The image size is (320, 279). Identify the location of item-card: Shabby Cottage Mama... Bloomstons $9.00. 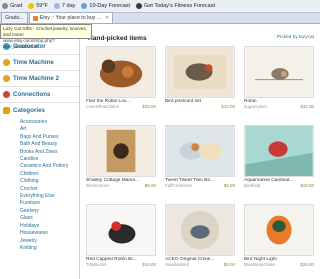
(121, 160).